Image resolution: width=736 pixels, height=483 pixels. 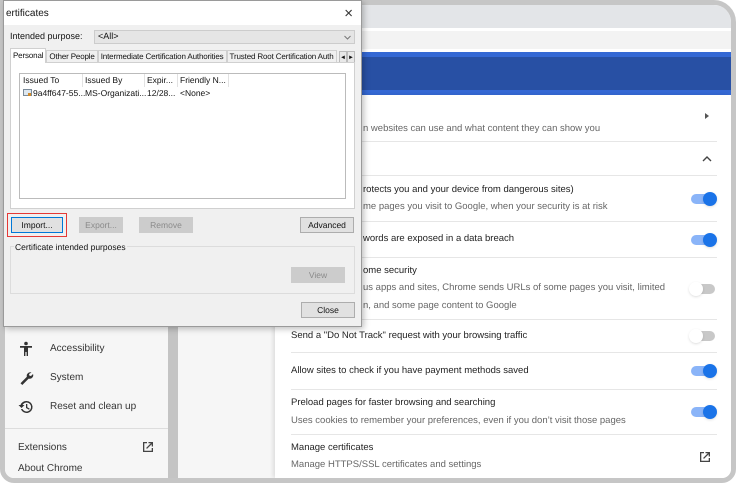 What do you see at coordinates (195, 93) in the screenshot?
I see `table-cell: <None>` at bounding box center [195, 93].